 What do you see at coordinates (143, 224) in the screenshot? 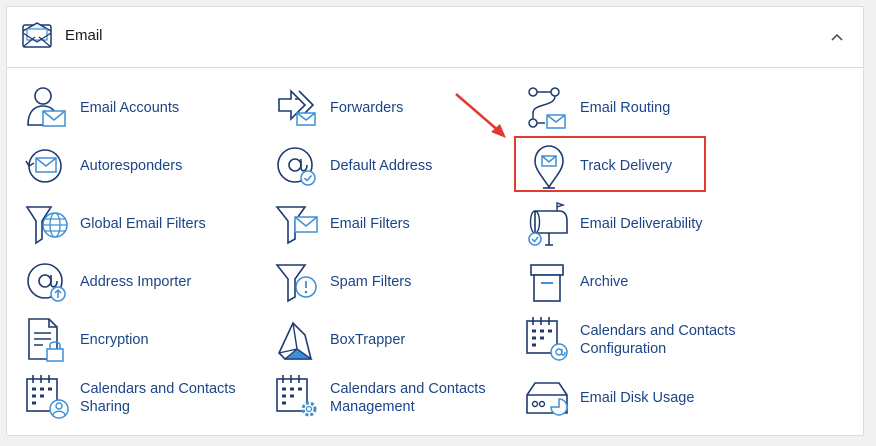
I see `item-label: Global Email Filters` at bounding box center [143, 224].